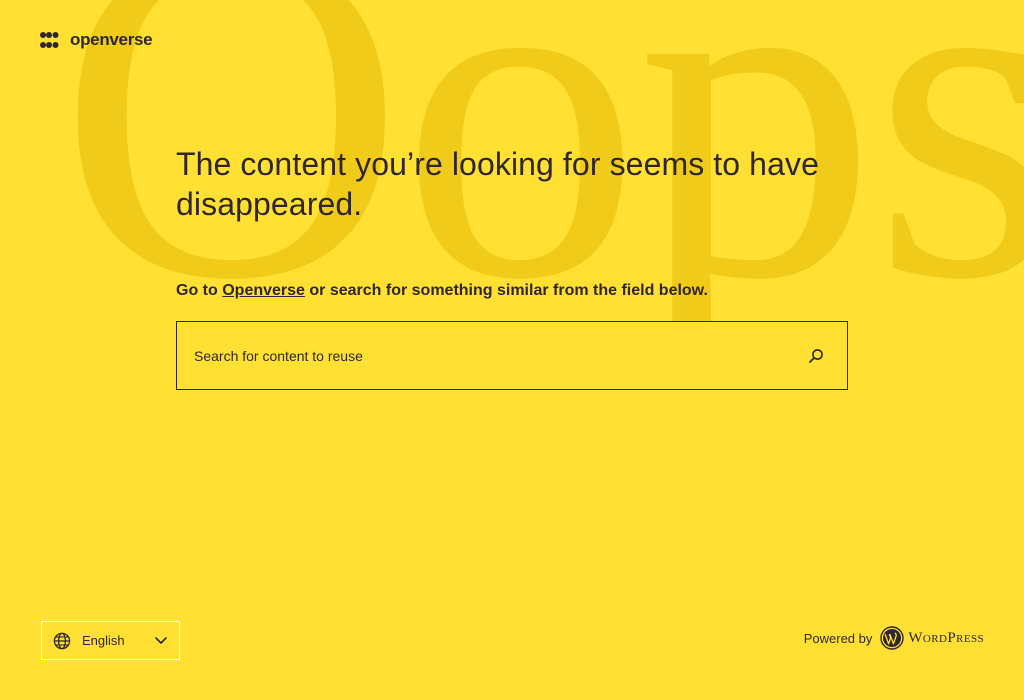 The image size is (1024, 700). I want to click on openverse-logo-link: openverse, so click(96, 40).